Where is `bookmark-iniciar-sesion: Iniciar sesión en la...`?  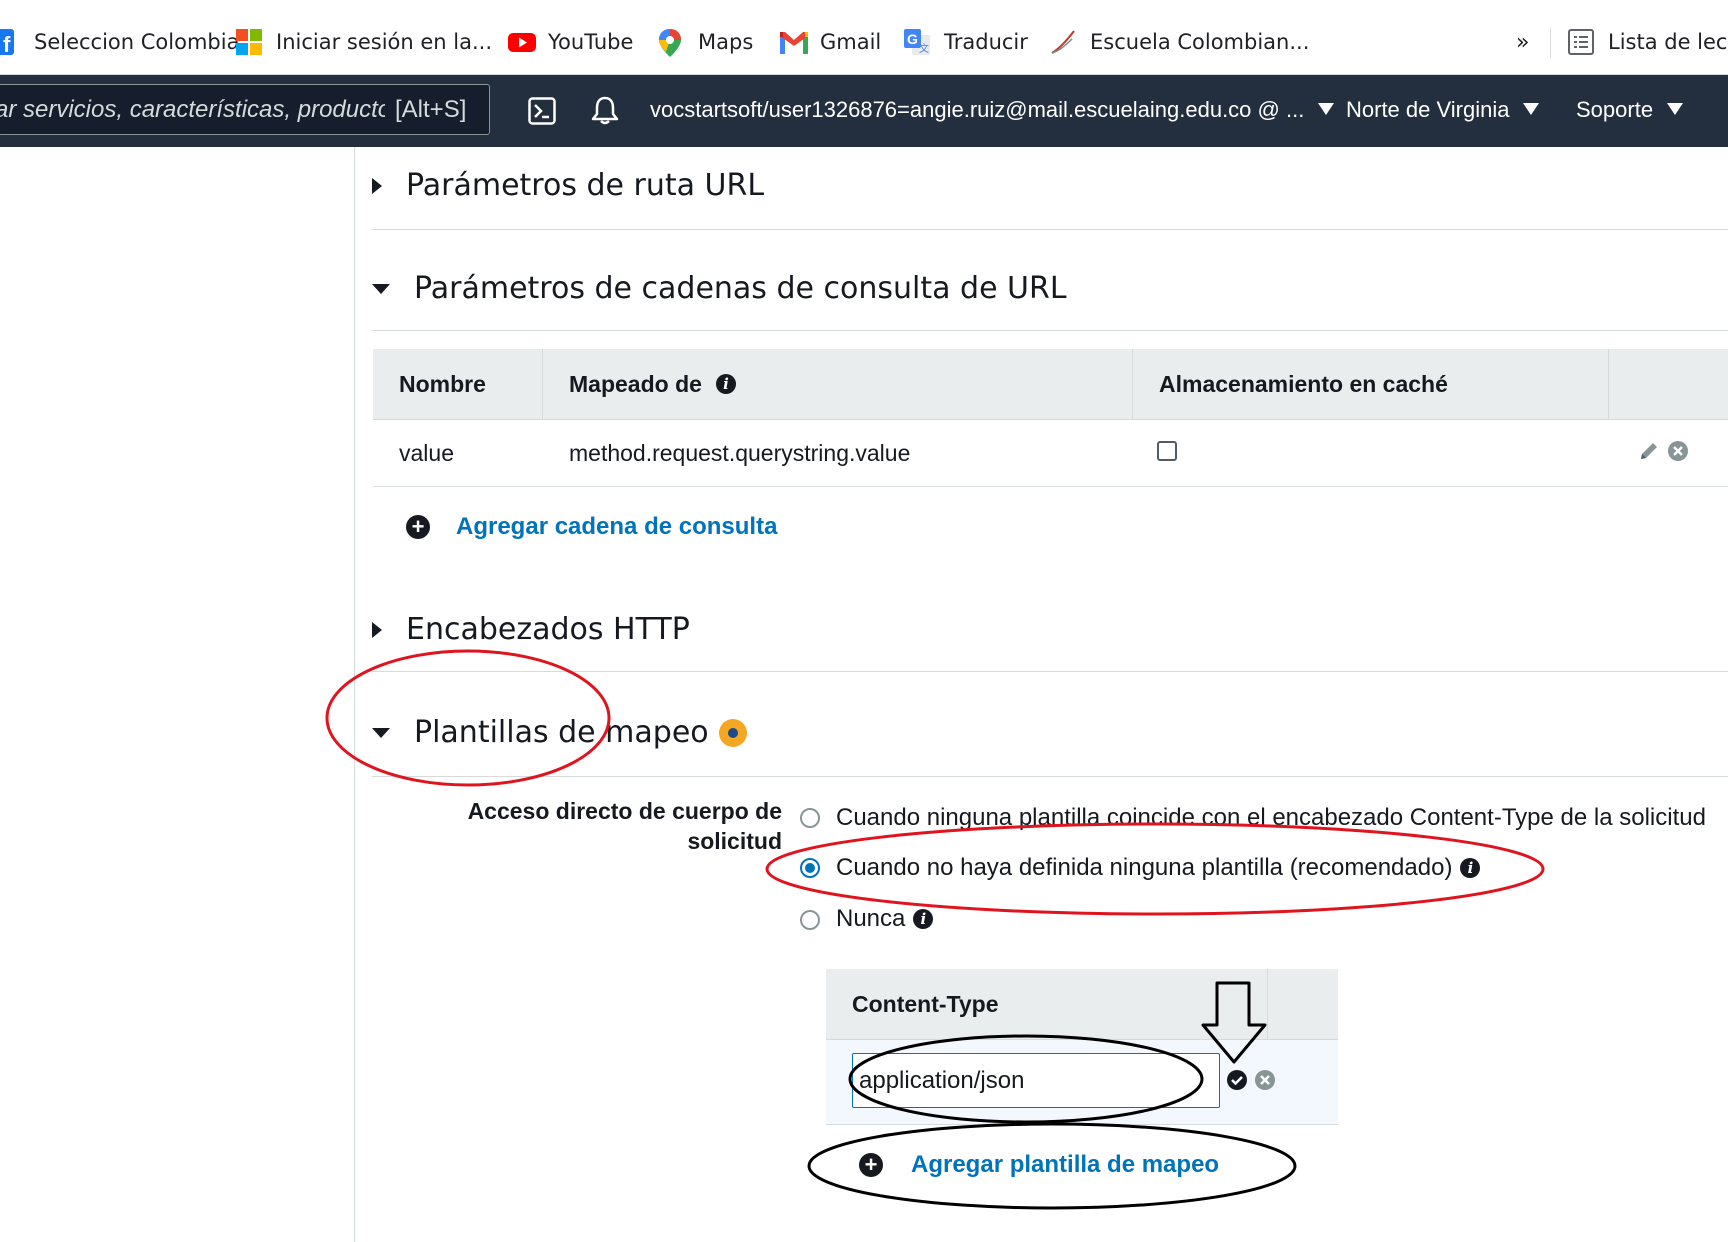 bookmark-iniciar-sesion: Iniciar sesión en la... is located at coordinates (364, 42).